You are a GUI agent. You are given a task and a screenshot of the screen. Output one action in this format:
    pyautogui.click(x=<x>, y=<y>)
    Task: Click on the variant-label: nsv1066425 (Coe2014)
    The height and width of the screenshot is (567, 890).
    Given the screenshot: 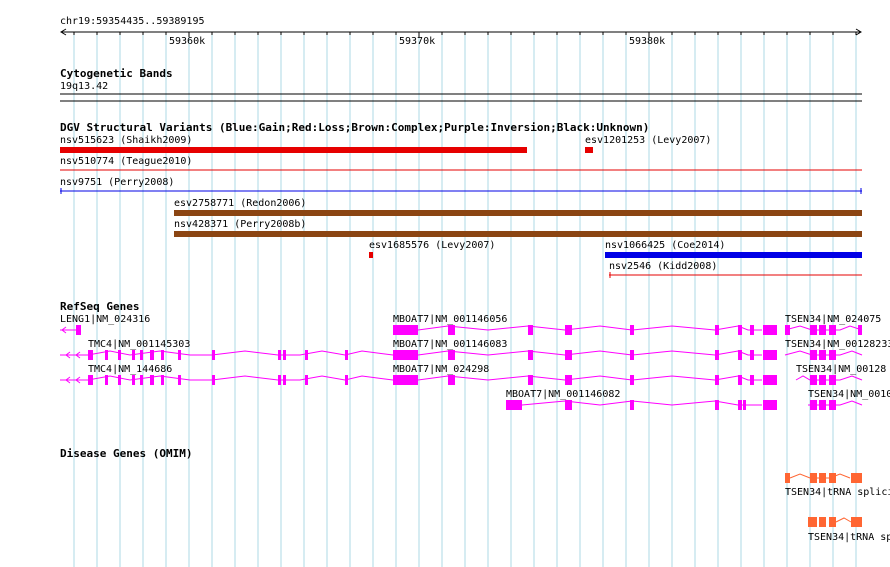 What is the action you would take?
    pyautogui.click(x=665, y=245)
    